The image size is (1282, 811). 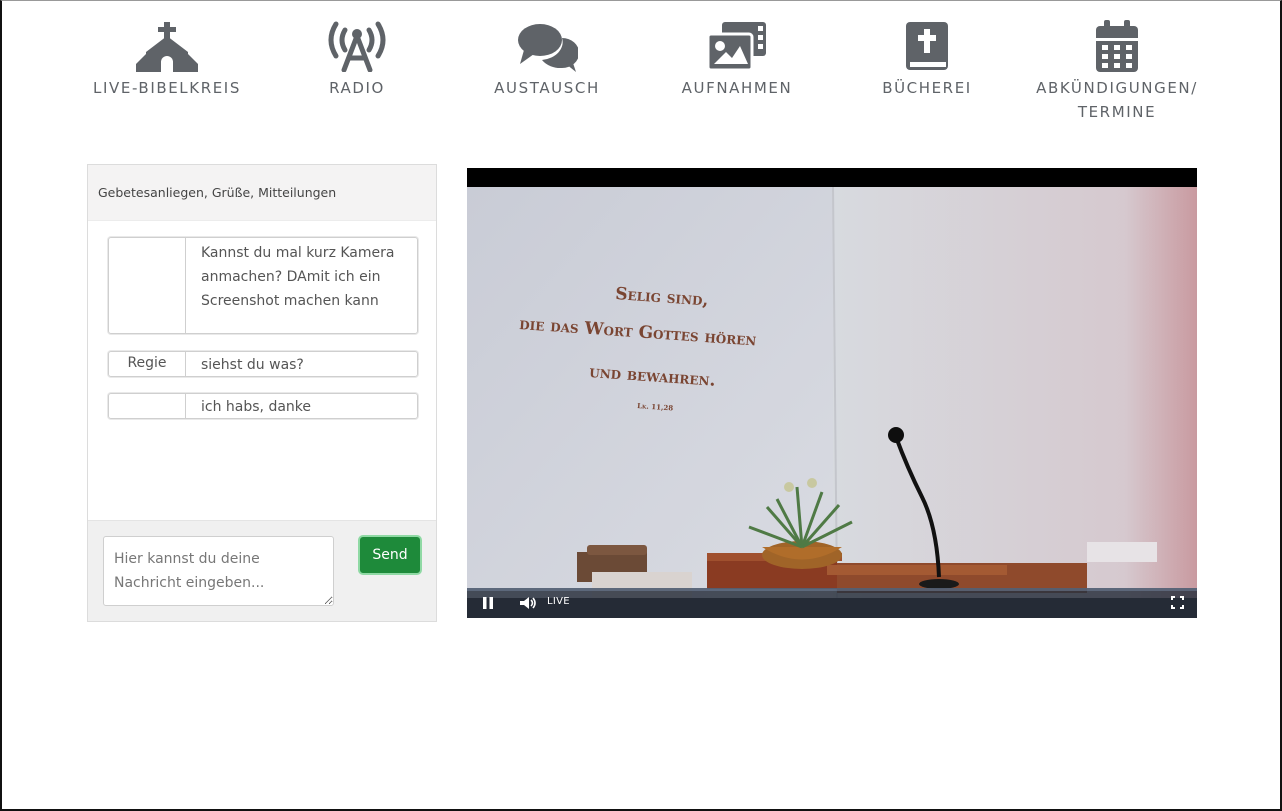 What do you see at coordinates (256, 407) in the screenshot?
I see `message-text: ich habs, danke` at bounding box center [256, 407].